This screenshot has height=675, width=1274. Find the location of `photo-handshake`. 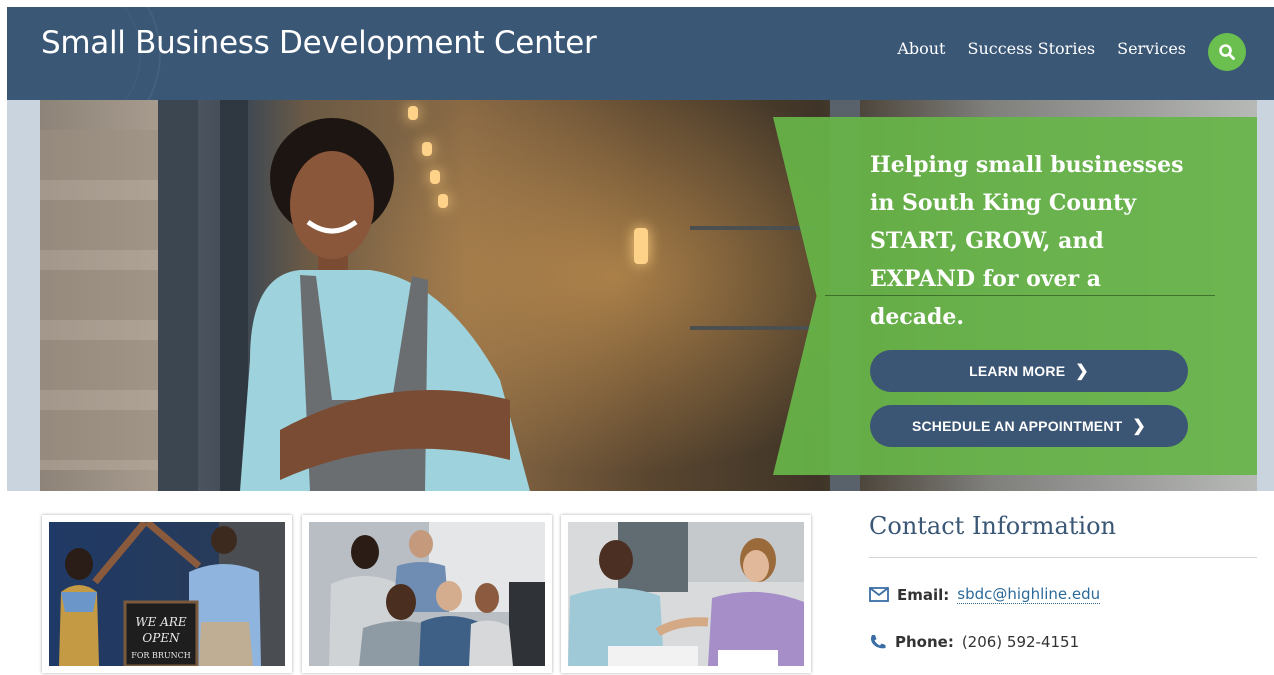

photo-handshake is located at coordinates (686, 594).